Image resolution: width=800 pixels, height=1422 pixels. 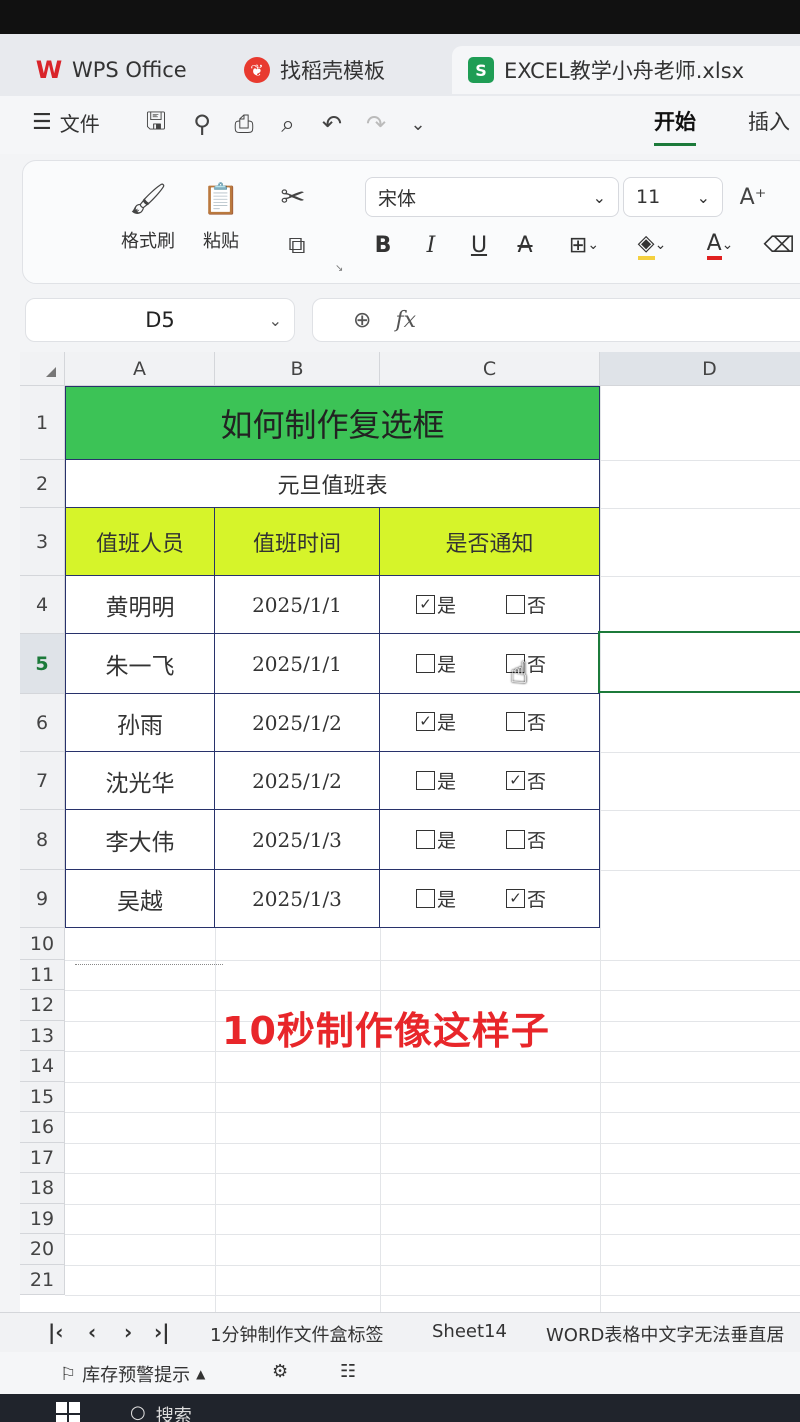 I want to click on cut-icon: ✂, so click(x=293, y=197).